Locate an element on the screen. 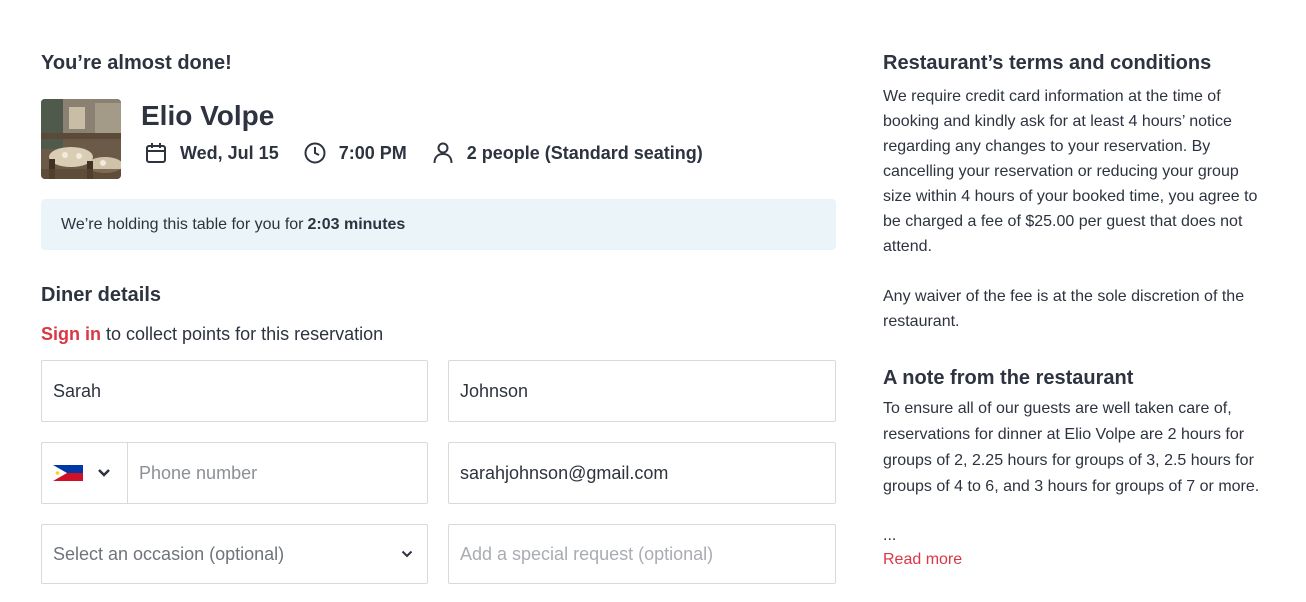  occasion-select: Select an occasion (optional) is located at coordinates (234, 554).